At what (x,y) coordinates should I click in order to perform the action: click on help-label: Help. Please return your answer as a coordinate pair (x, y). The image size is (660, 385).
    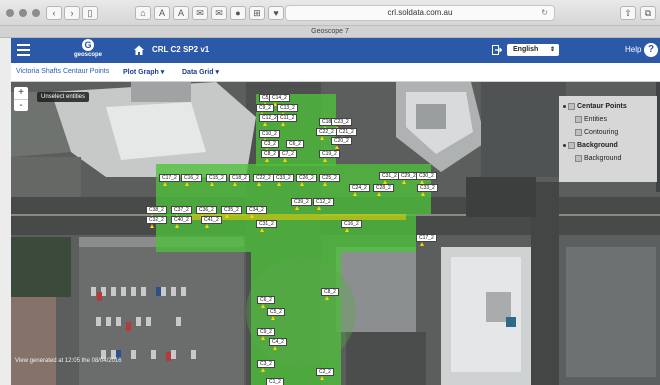
    Looking at the image, I should click on (633, 49).